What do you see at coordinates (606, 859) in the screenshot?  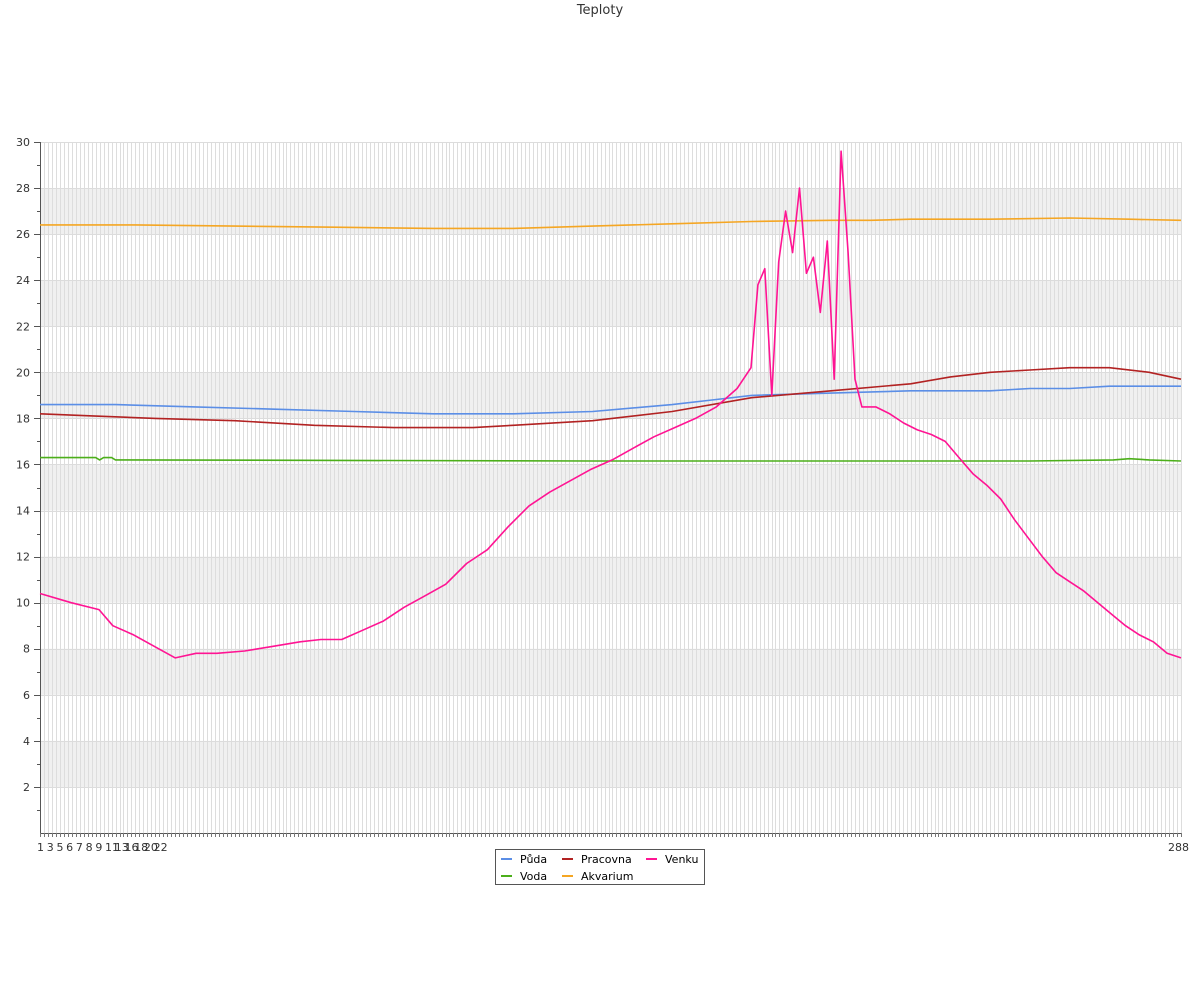 I see `legend-label-pracovna: Pracovna` at bounding box center [606, 859].